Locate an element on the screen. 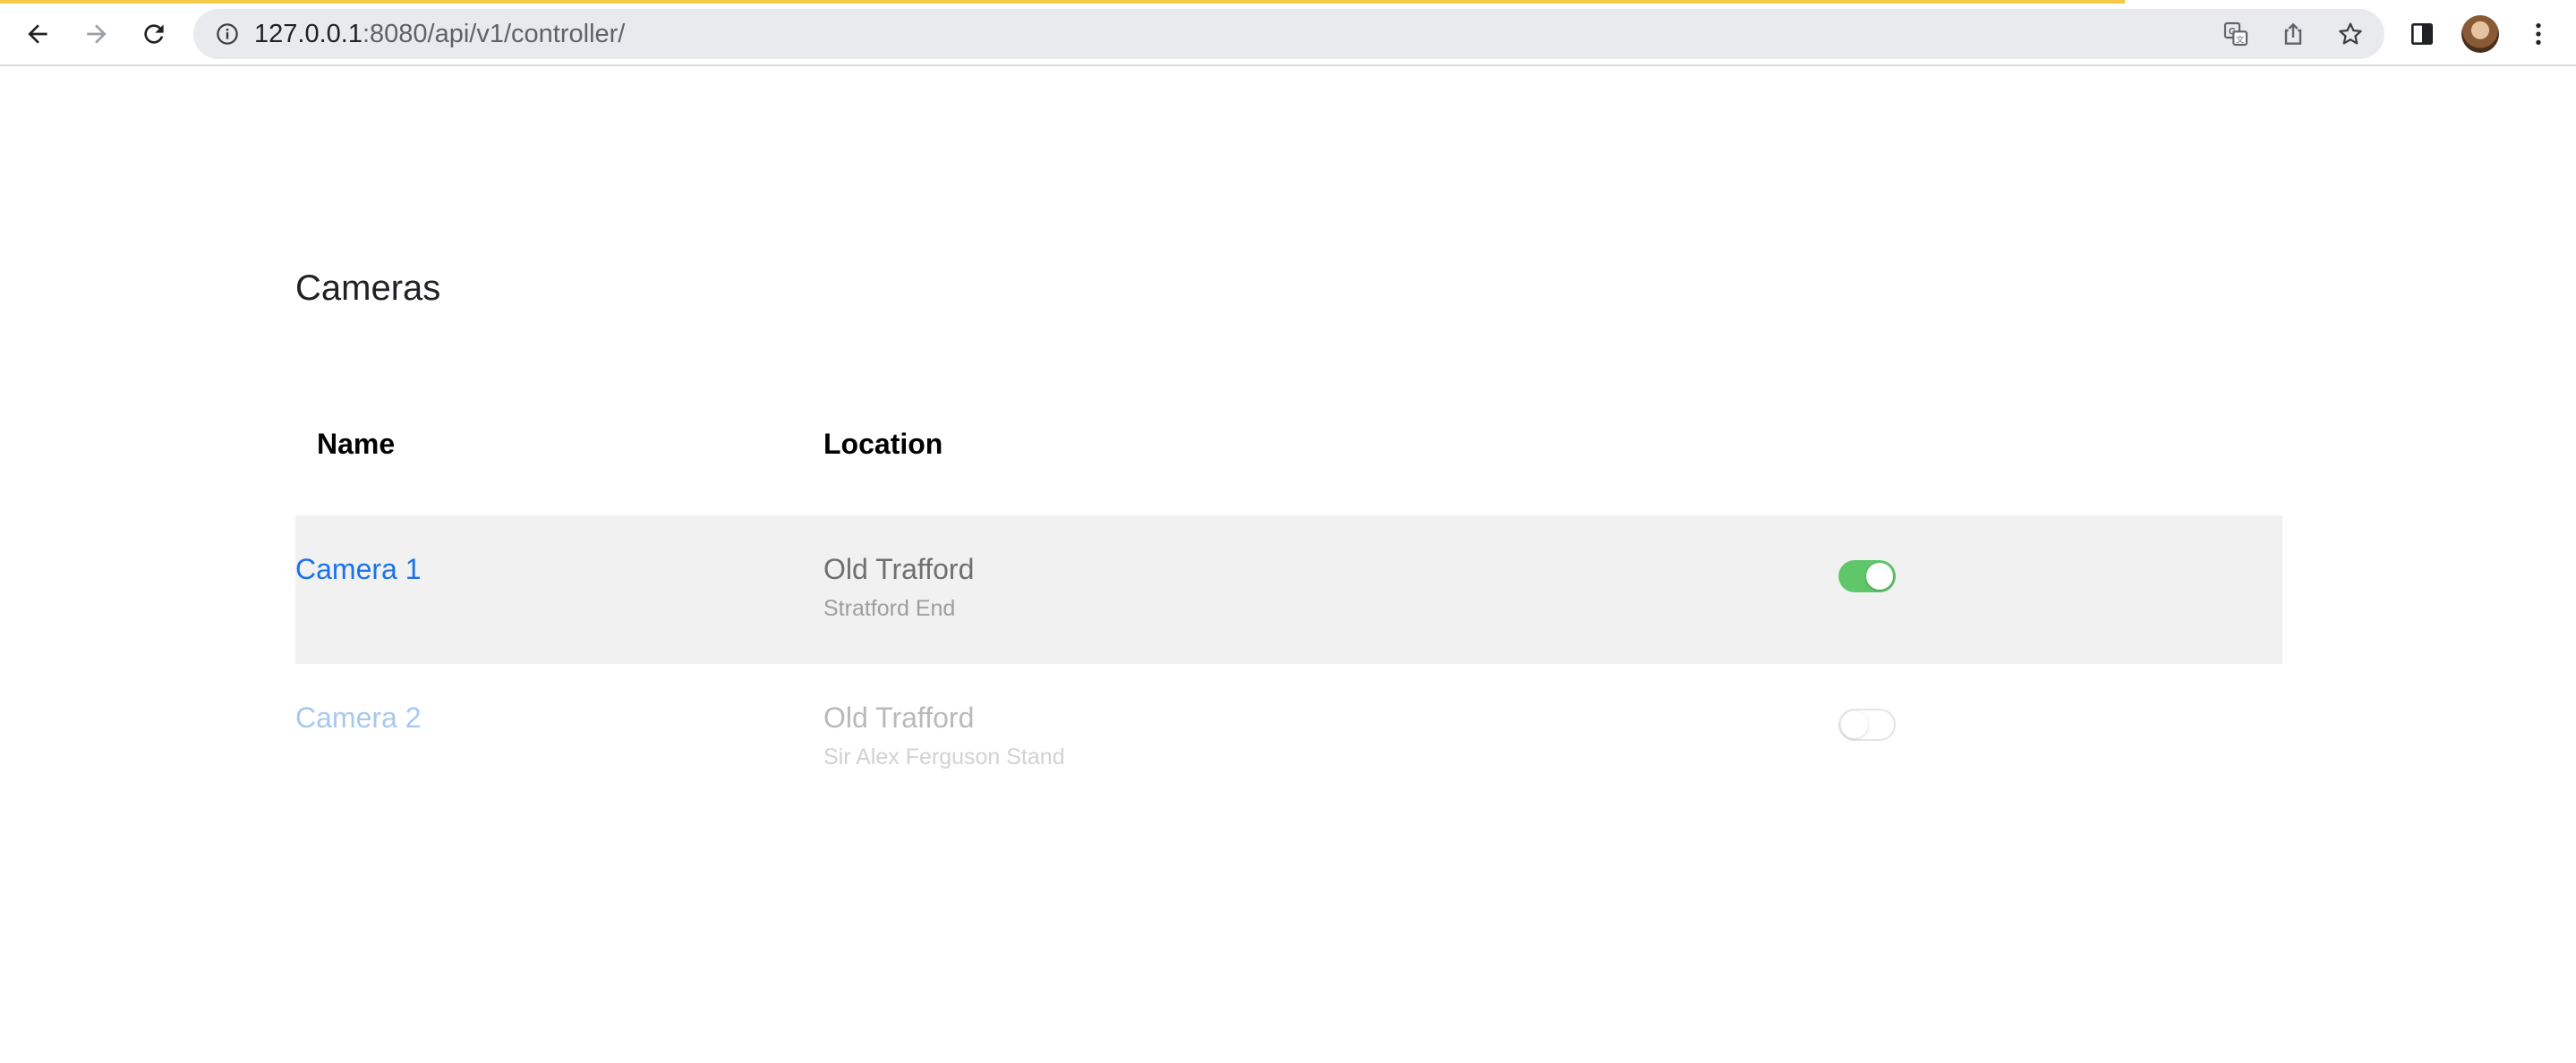  avatar is located at coordinates (2480, 34).